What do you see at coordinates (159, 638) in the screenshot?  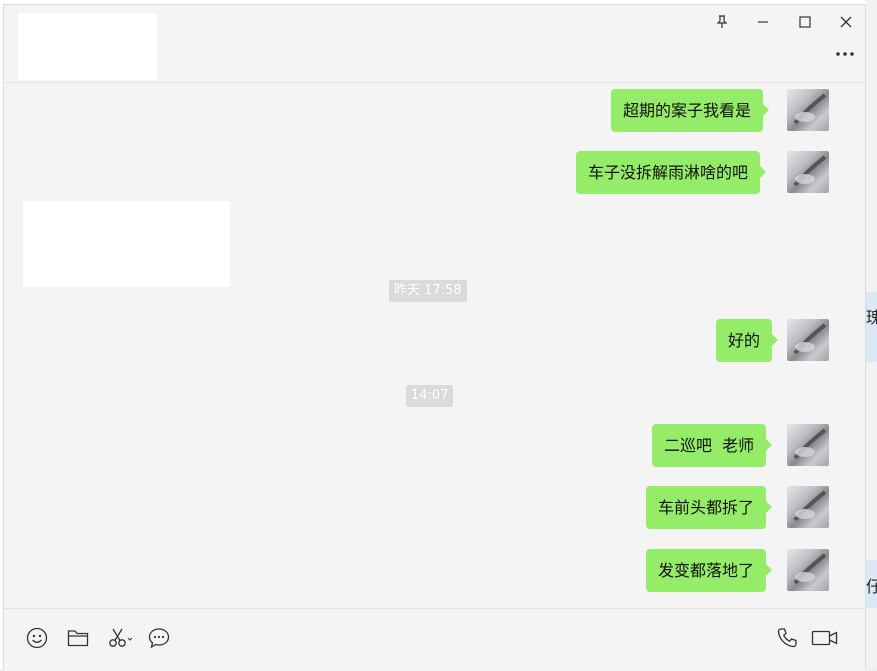 I see `chat-bubble-icon` at bounding box center [159, 638].